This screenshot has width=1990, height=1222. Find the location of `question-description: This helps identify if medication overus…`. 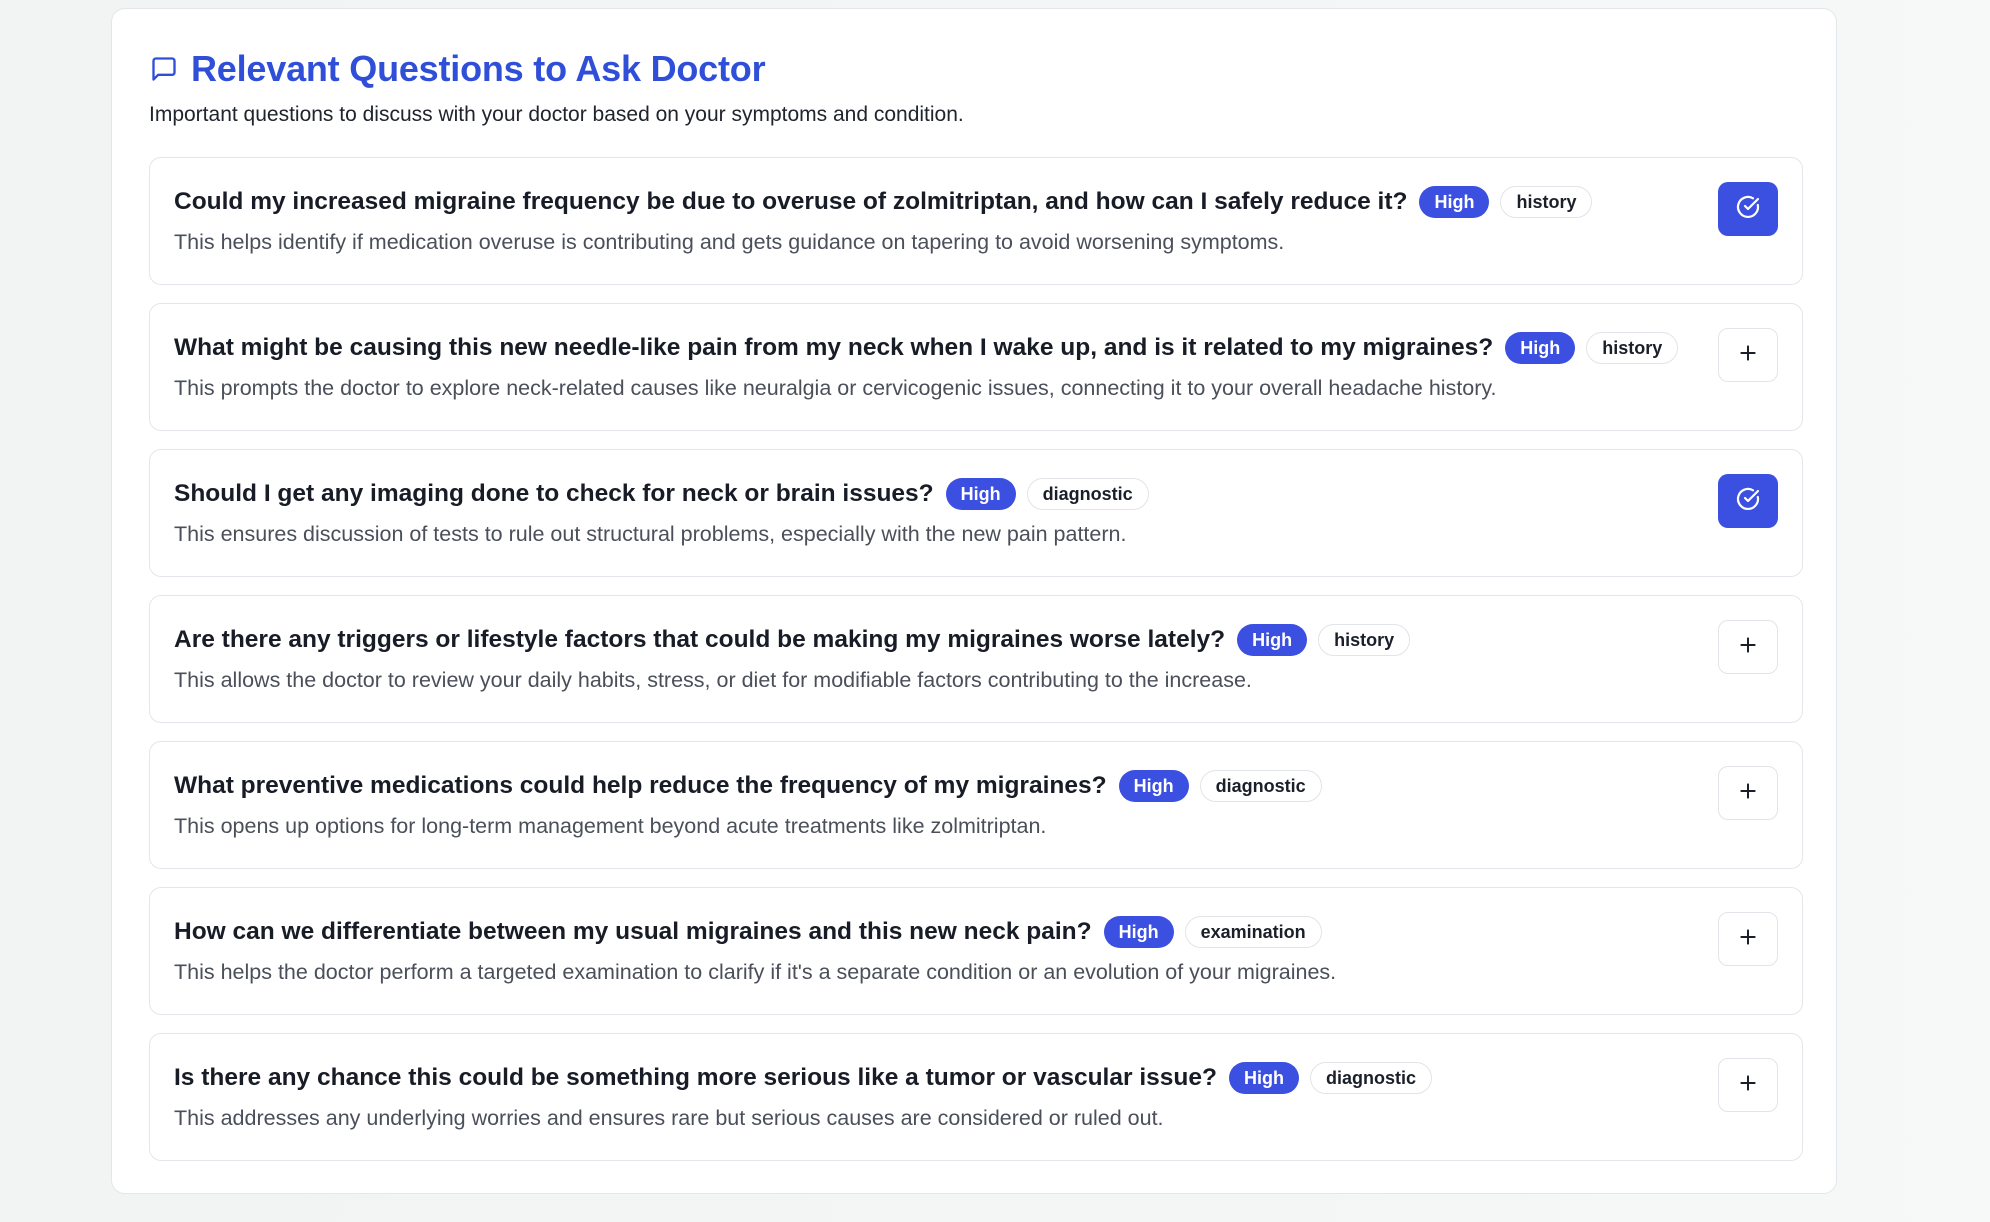

question-description: This helps identify if medication overus… is located at coordinates (729, 242).